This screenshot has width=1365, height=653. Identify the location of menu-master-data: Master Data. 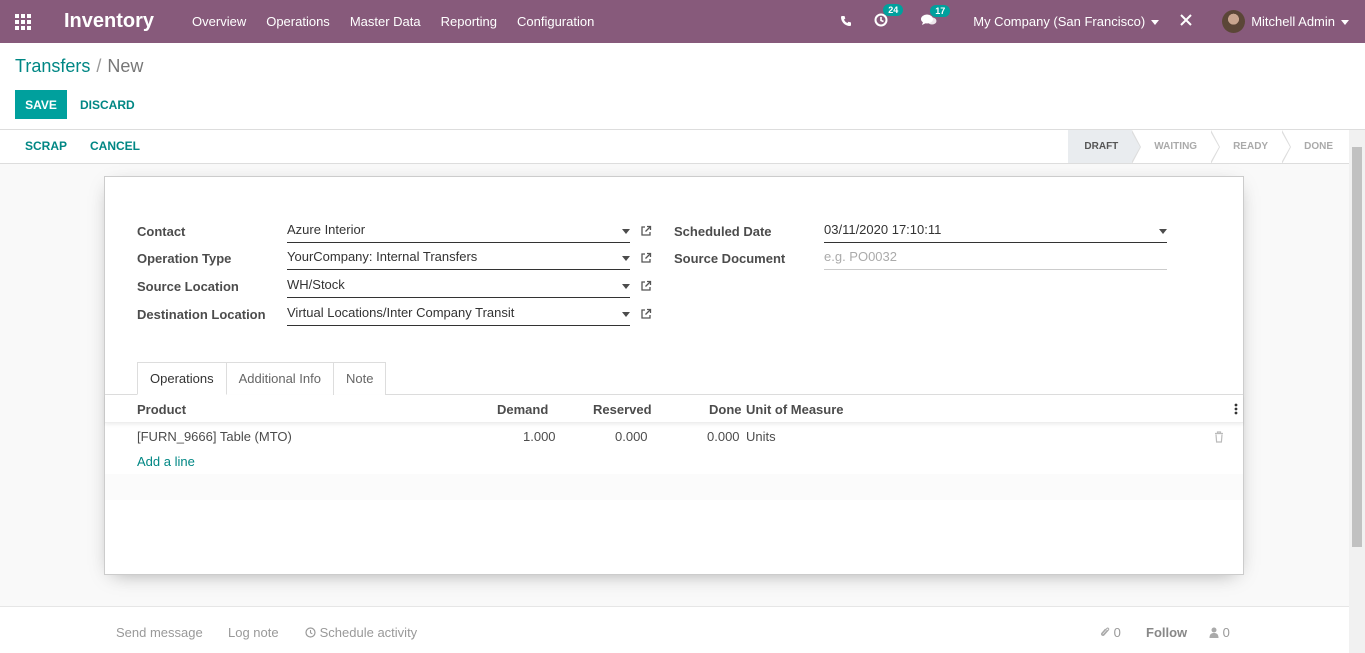
(385, 21).